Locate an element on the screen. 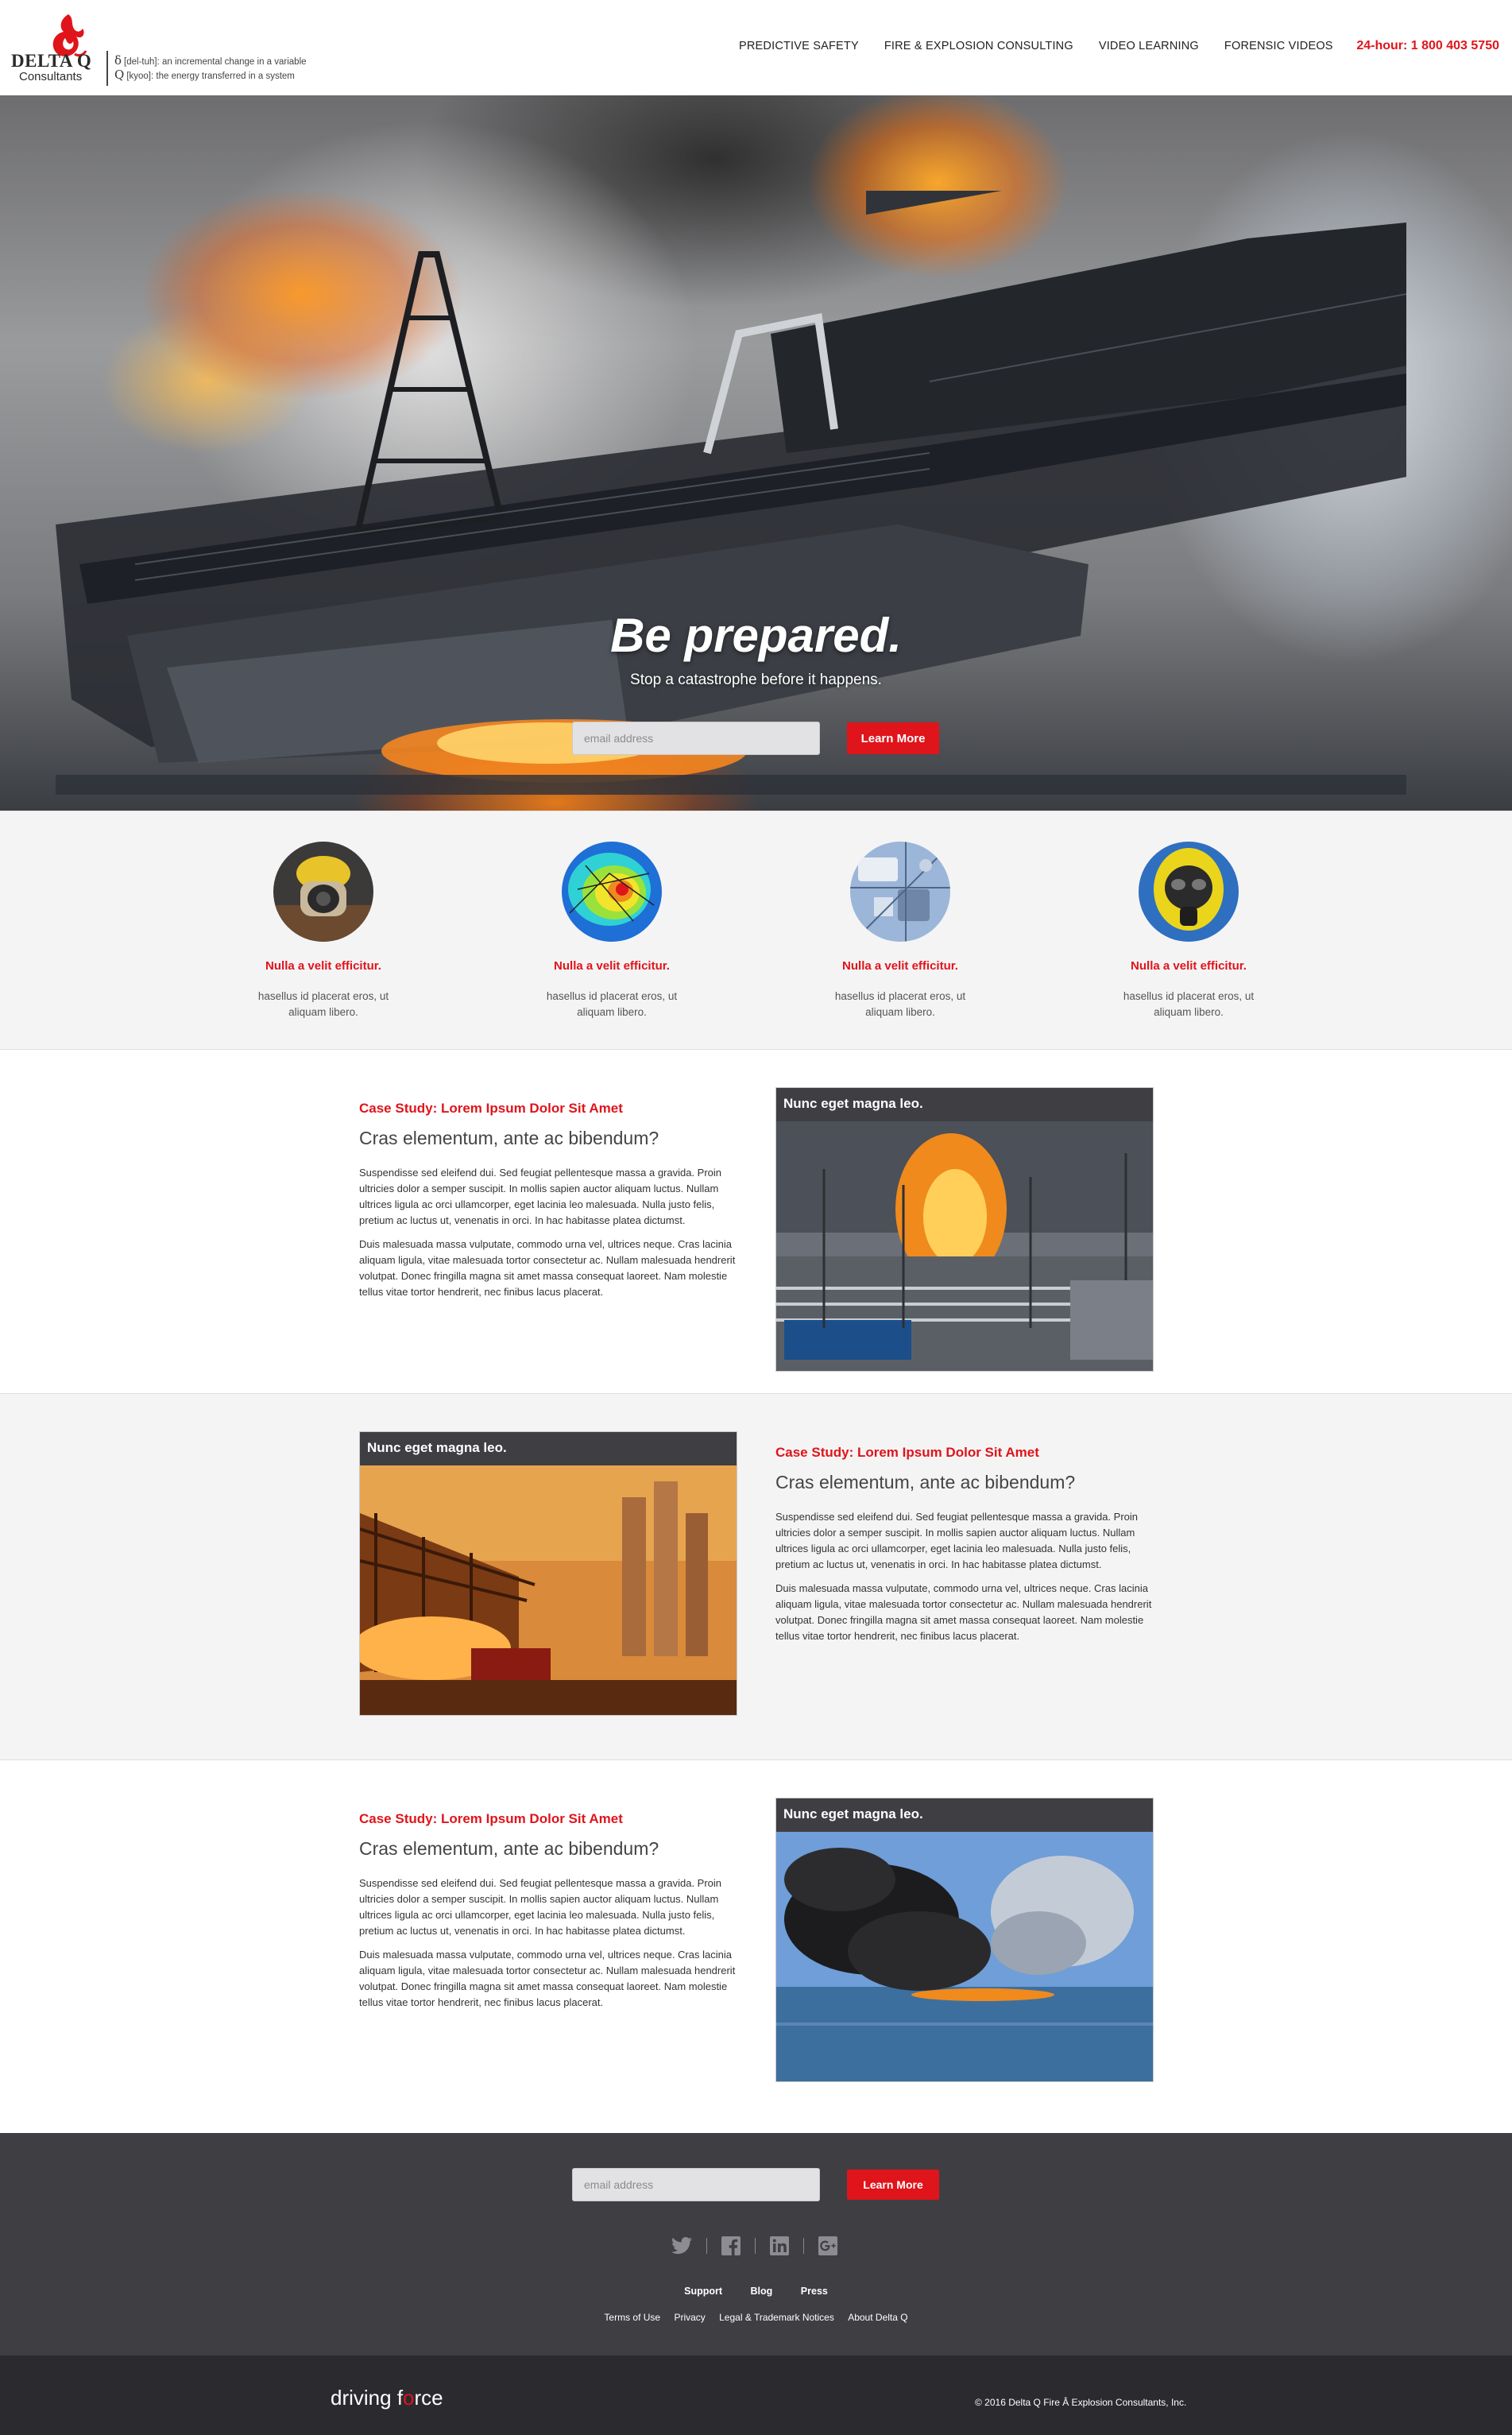 The height and width of the screenshot is (2435, 1512). industrial-fire-image is located at coordinates (548, 1590).